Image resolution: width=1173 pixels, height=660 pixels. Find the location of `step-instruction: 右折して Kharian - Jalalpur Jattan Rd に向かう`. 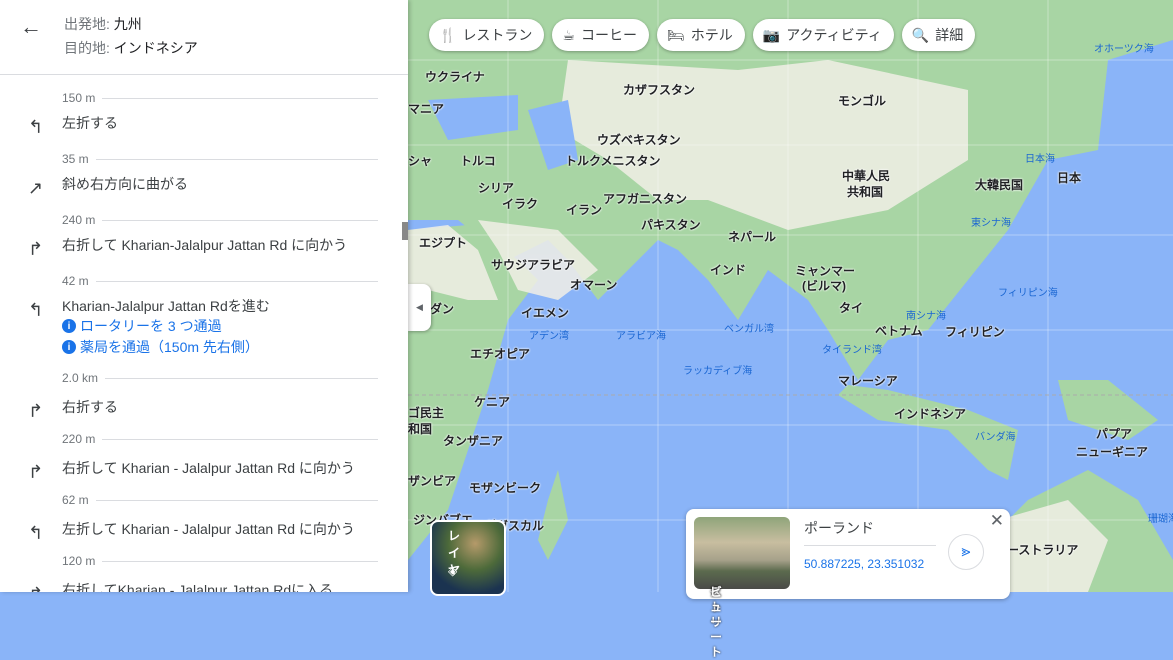

step-instruction: 右折して Kharian - Jalalpur Jattan Rd に向かう is located at coordinates (208, 468).